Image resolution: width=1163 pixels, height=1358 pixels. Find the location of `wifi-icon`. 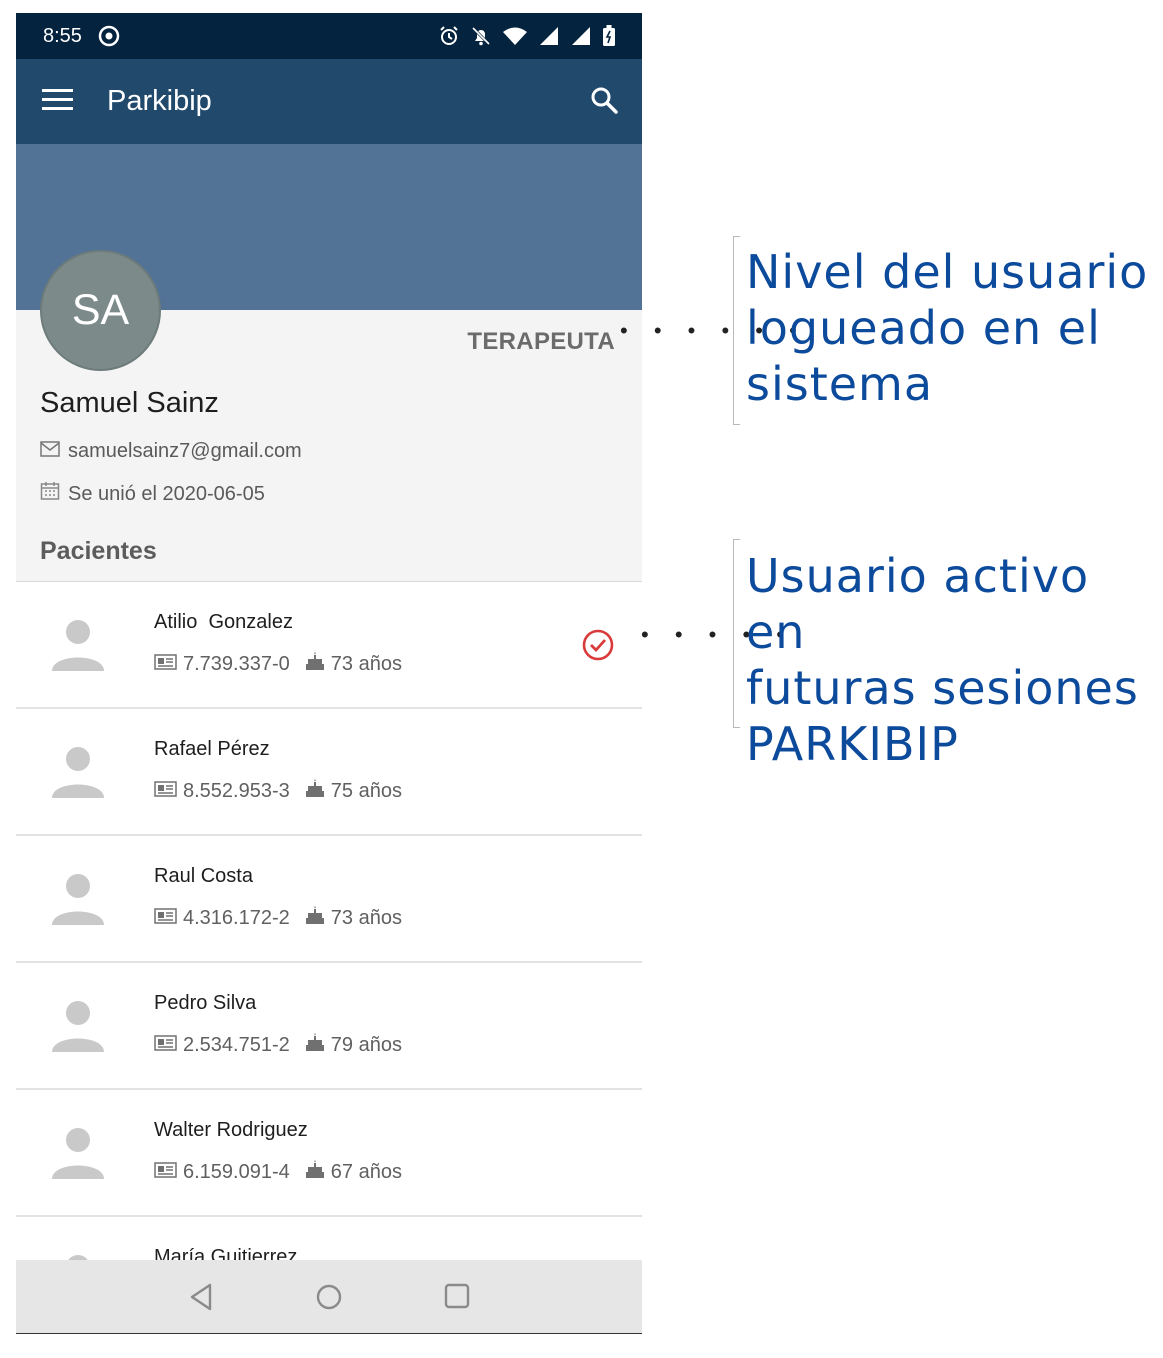

wifi-icon is located at coordinates (515, 38).